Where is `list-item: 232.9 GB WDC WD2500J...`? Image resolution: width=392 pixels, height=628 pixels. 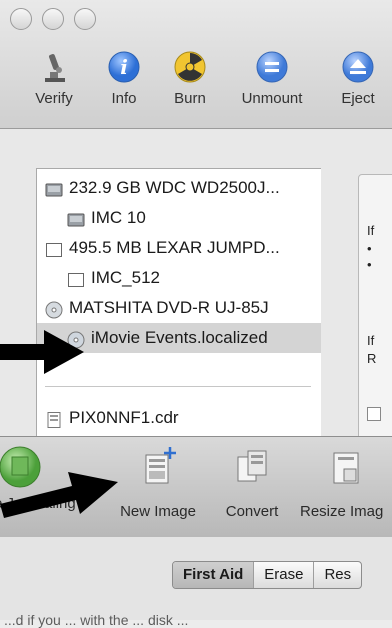
list-item: 232.9 GB WDC WD2500J... is located at coordinates (179, 188).